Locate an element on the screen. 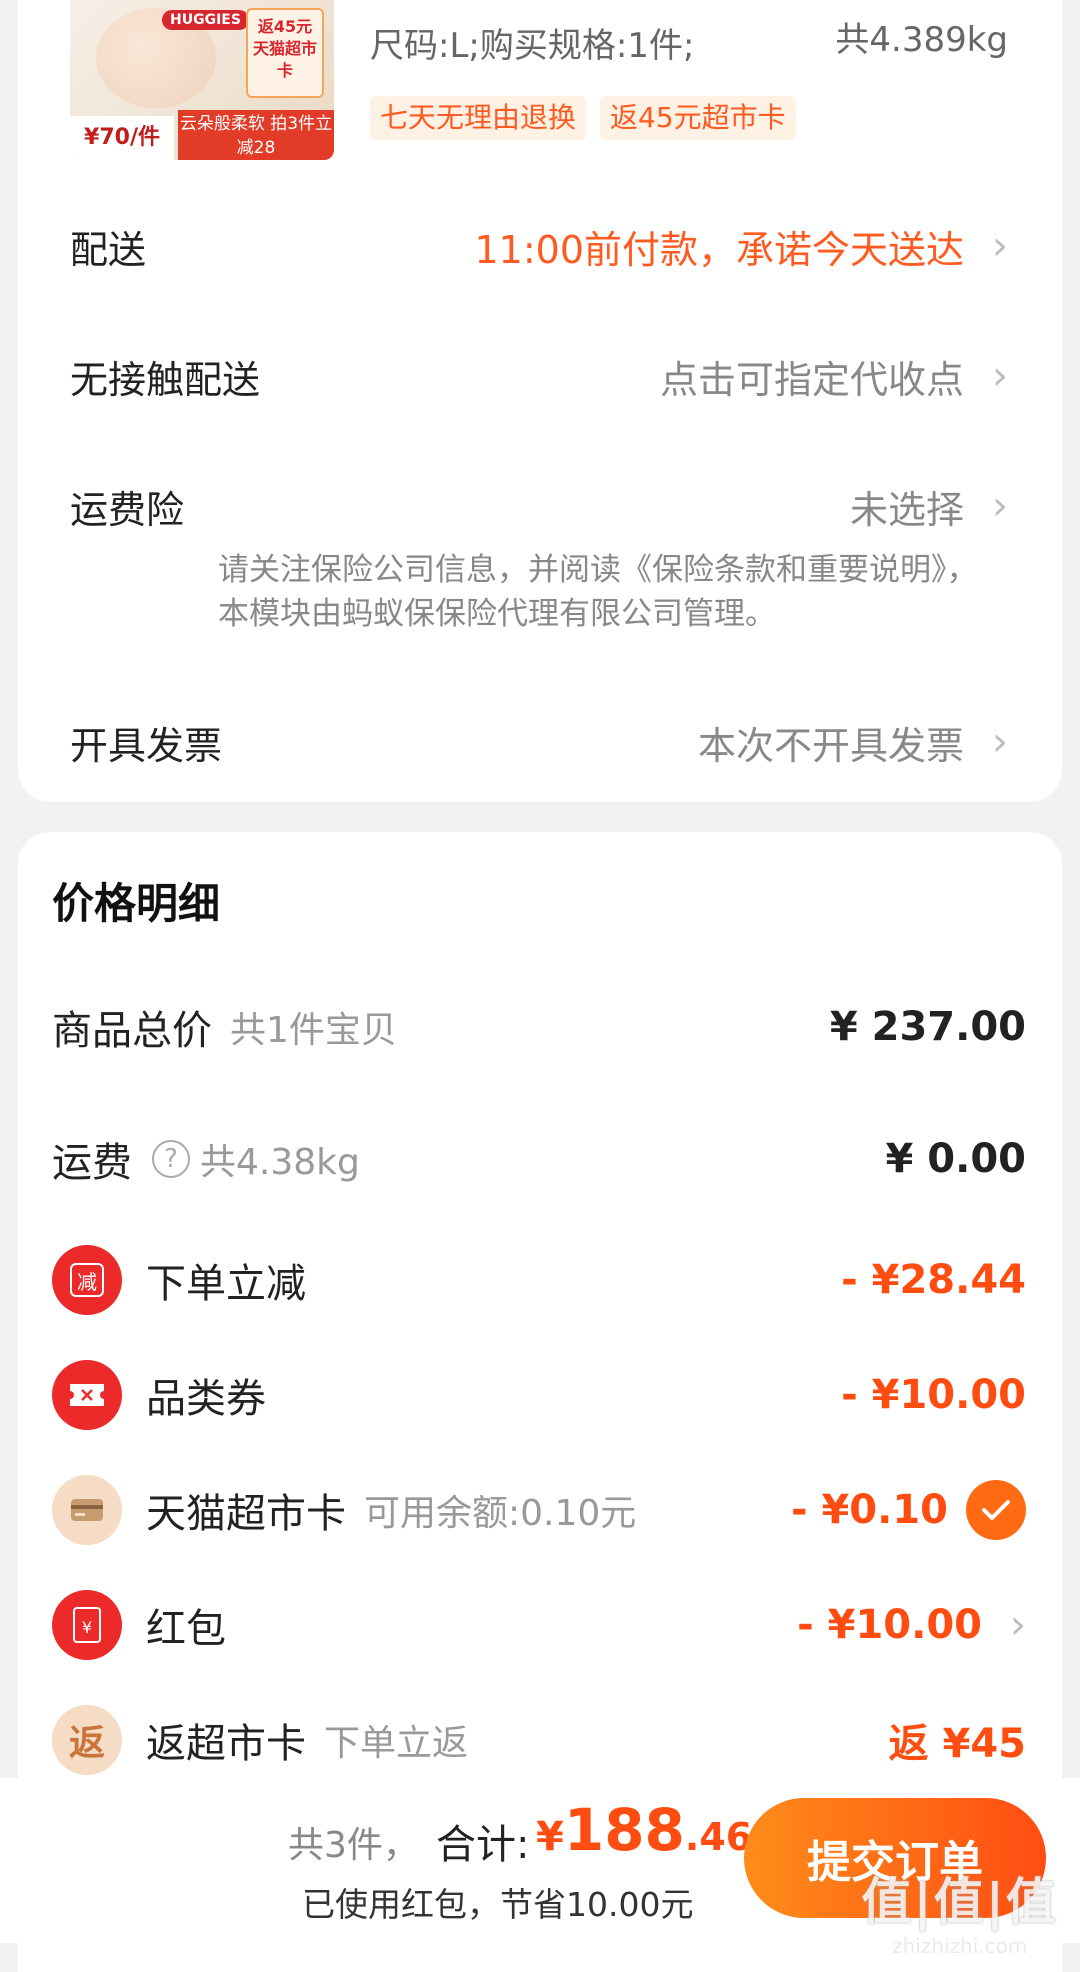 This screenshot has height=1972, width=1080. supermarket-card-row: 天猫超市卡 可用余额:0.10元 - ¥0.10 is located at coordinates (539, 1510).